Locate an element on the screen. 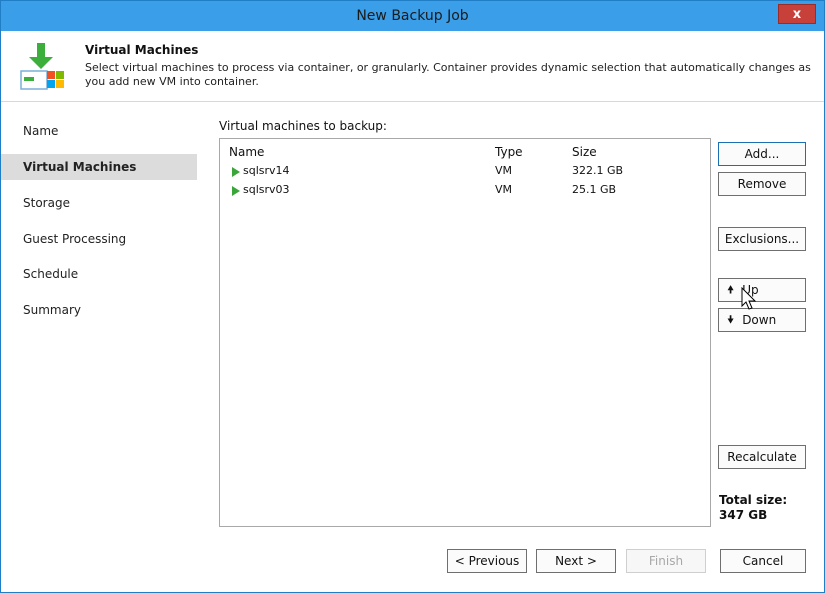 The height and width of the screenshot is (593, 825). recalculate-button: Recalculate is located at coordinates (762, 457).